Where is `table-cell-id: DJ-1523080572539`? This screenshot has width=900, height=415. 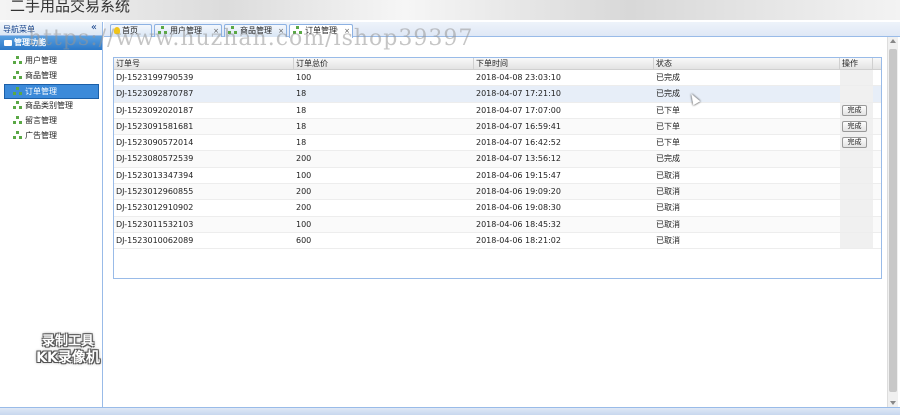 table-cell-id: DJ-1523080572539 is located at coordinates (155, 159).